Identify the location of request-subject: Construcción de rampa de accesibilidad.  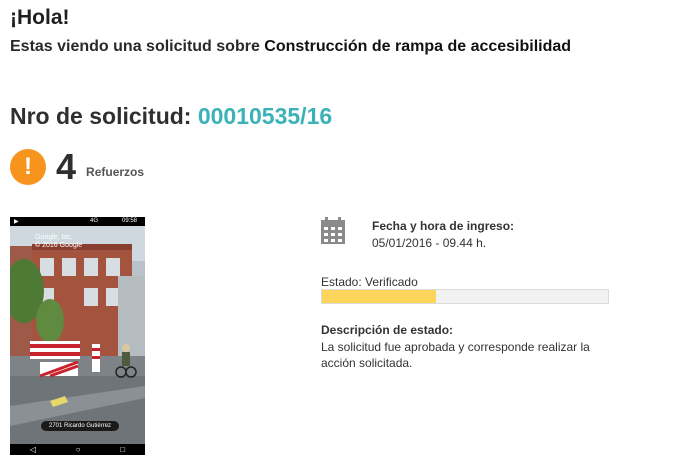
(418, 46).